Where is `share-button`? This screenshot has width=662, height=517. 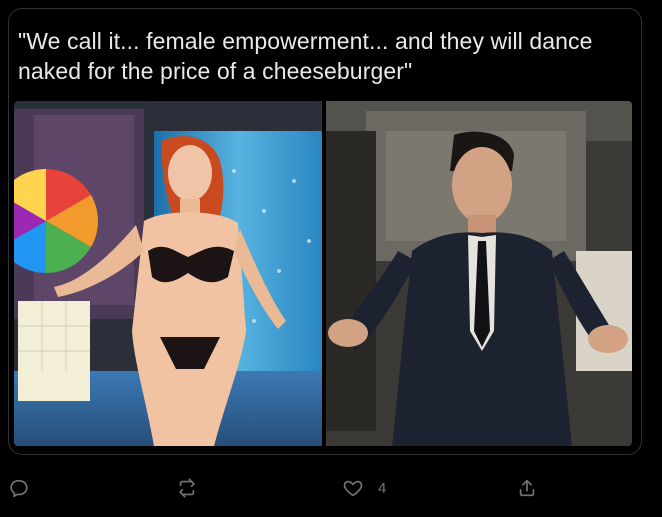
share-button is located at coordinates (534, 488).